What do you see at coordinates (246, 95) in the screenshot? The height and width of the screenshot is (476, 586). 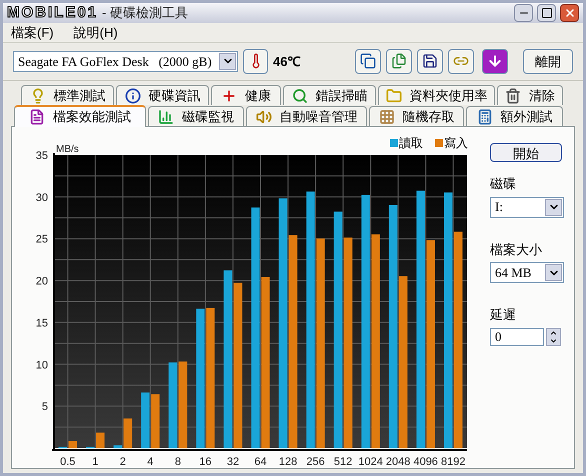 I see `tab: 健康` at bounding box center [246, 95].